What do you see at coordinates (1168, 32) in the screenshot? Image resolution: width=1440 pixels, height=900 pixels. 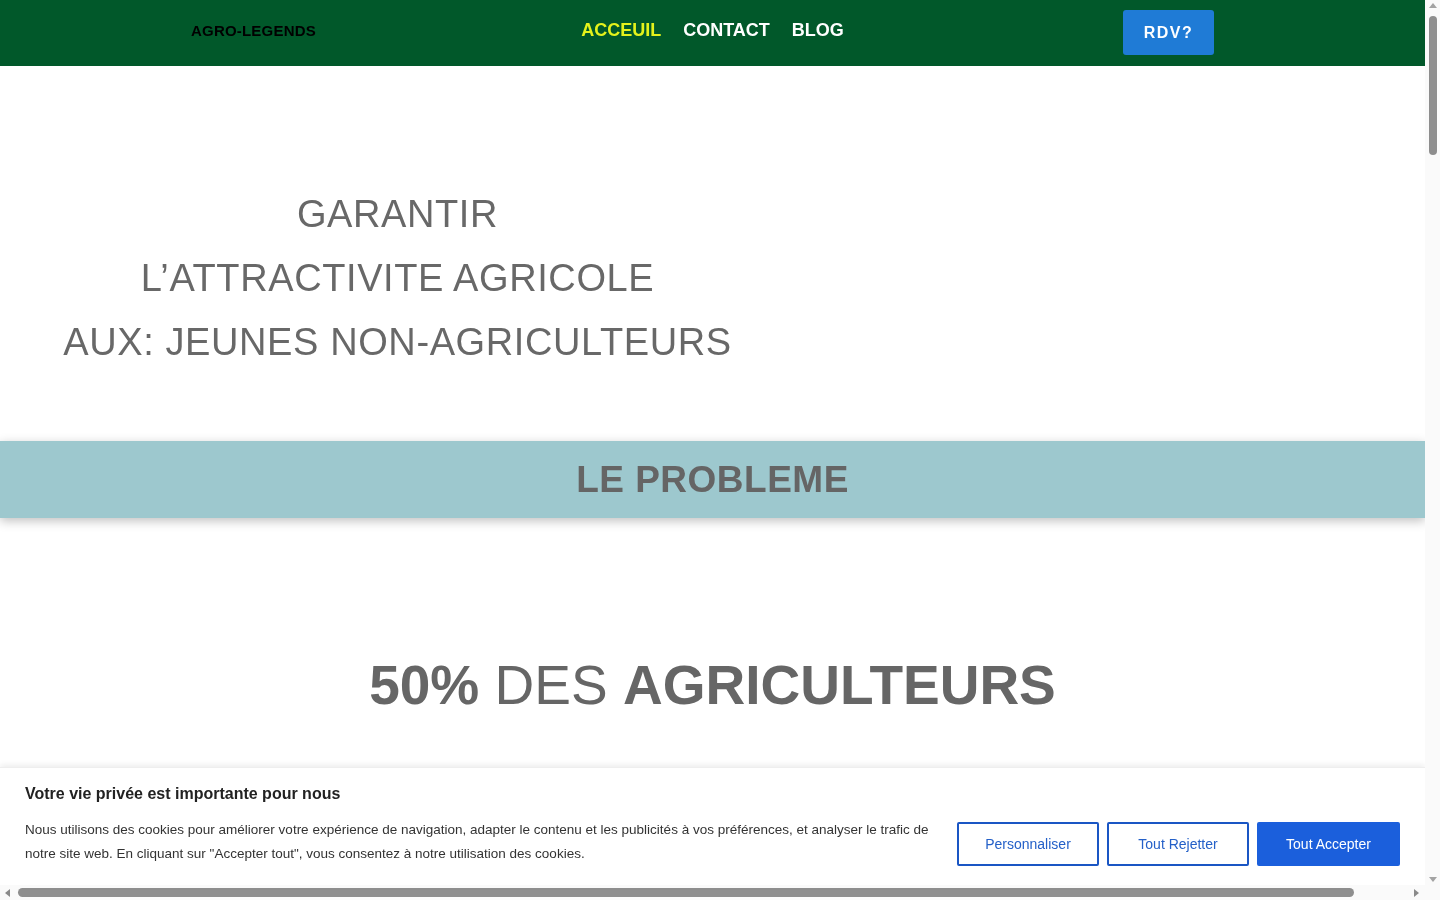 I see `appointment-button: RDV?` at bounding box center [1168, 32].